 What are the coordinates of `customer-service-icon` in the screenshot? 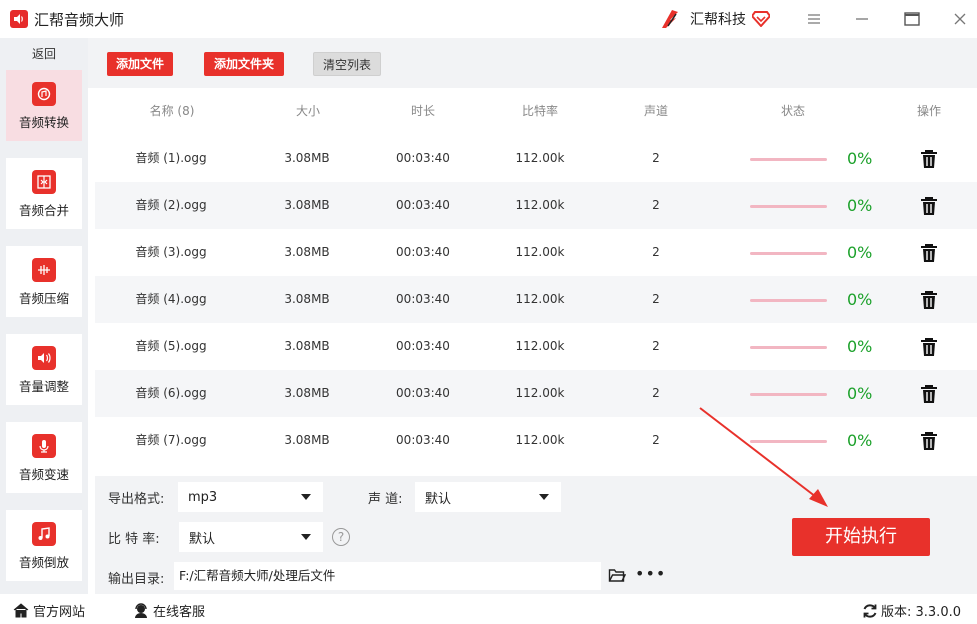 It's located at (141, 610).